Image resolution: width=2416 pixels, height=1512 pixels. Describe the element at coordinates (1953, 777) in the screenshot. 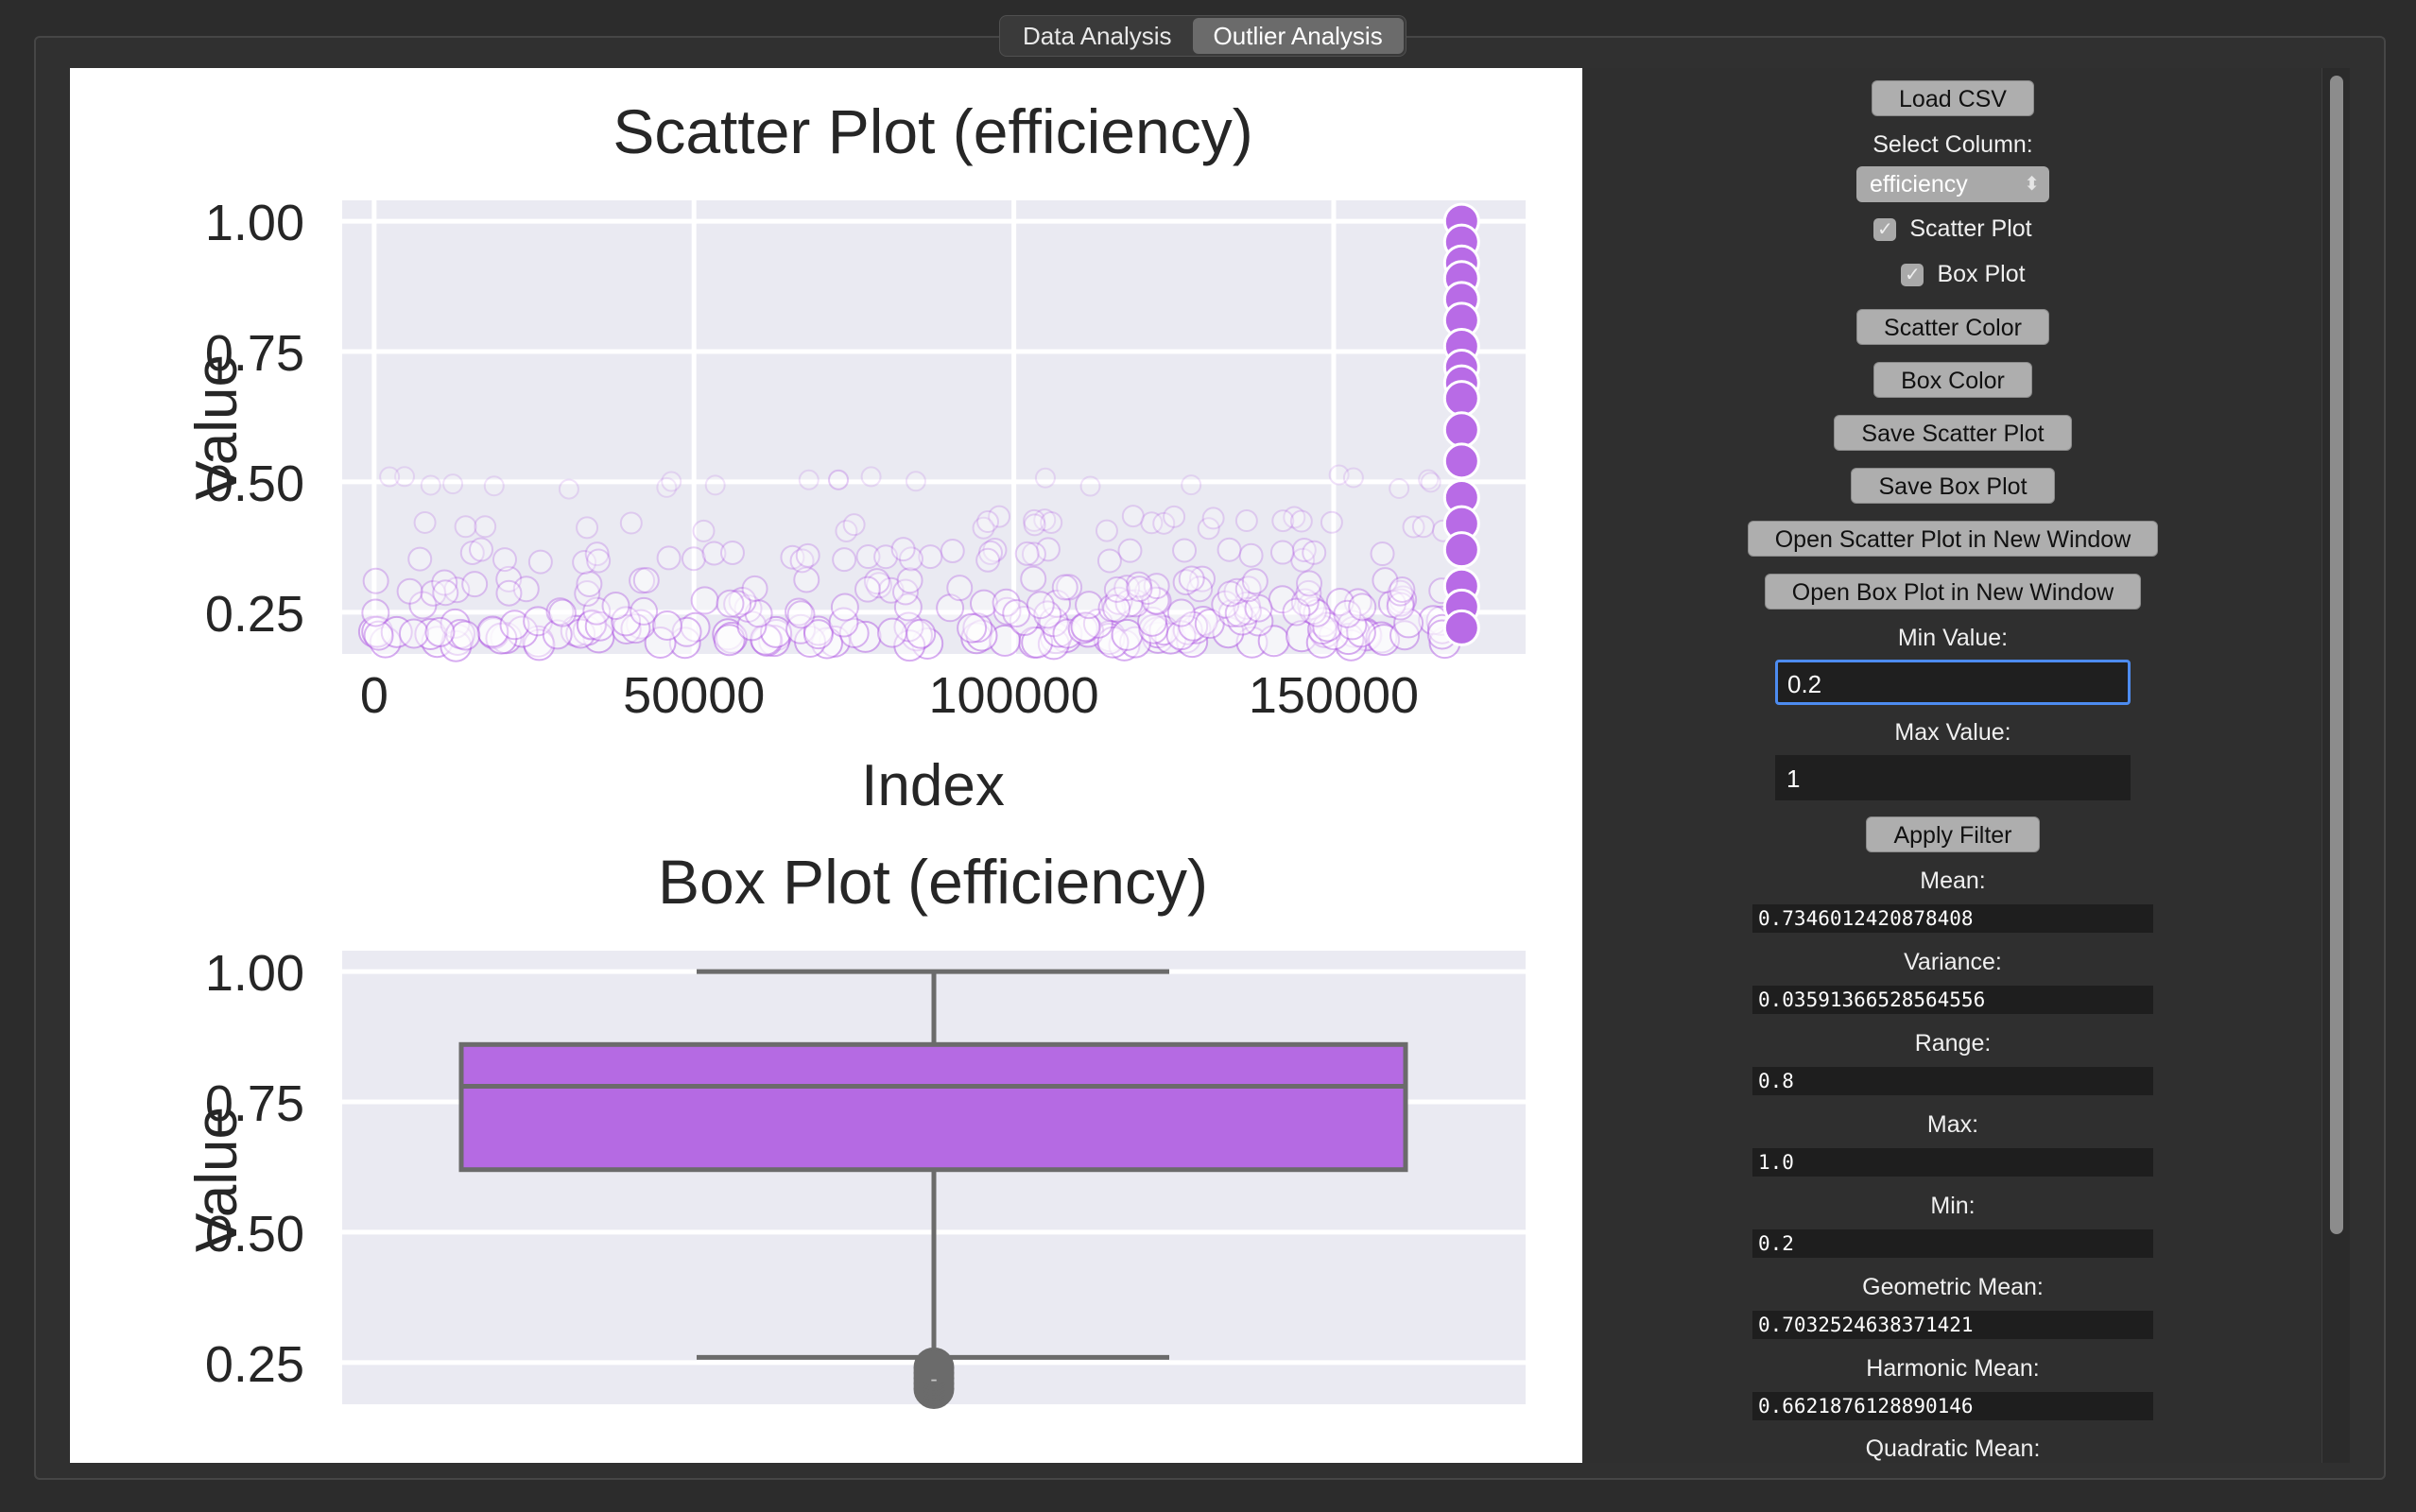

I see `max-value-input: 1` at that location.